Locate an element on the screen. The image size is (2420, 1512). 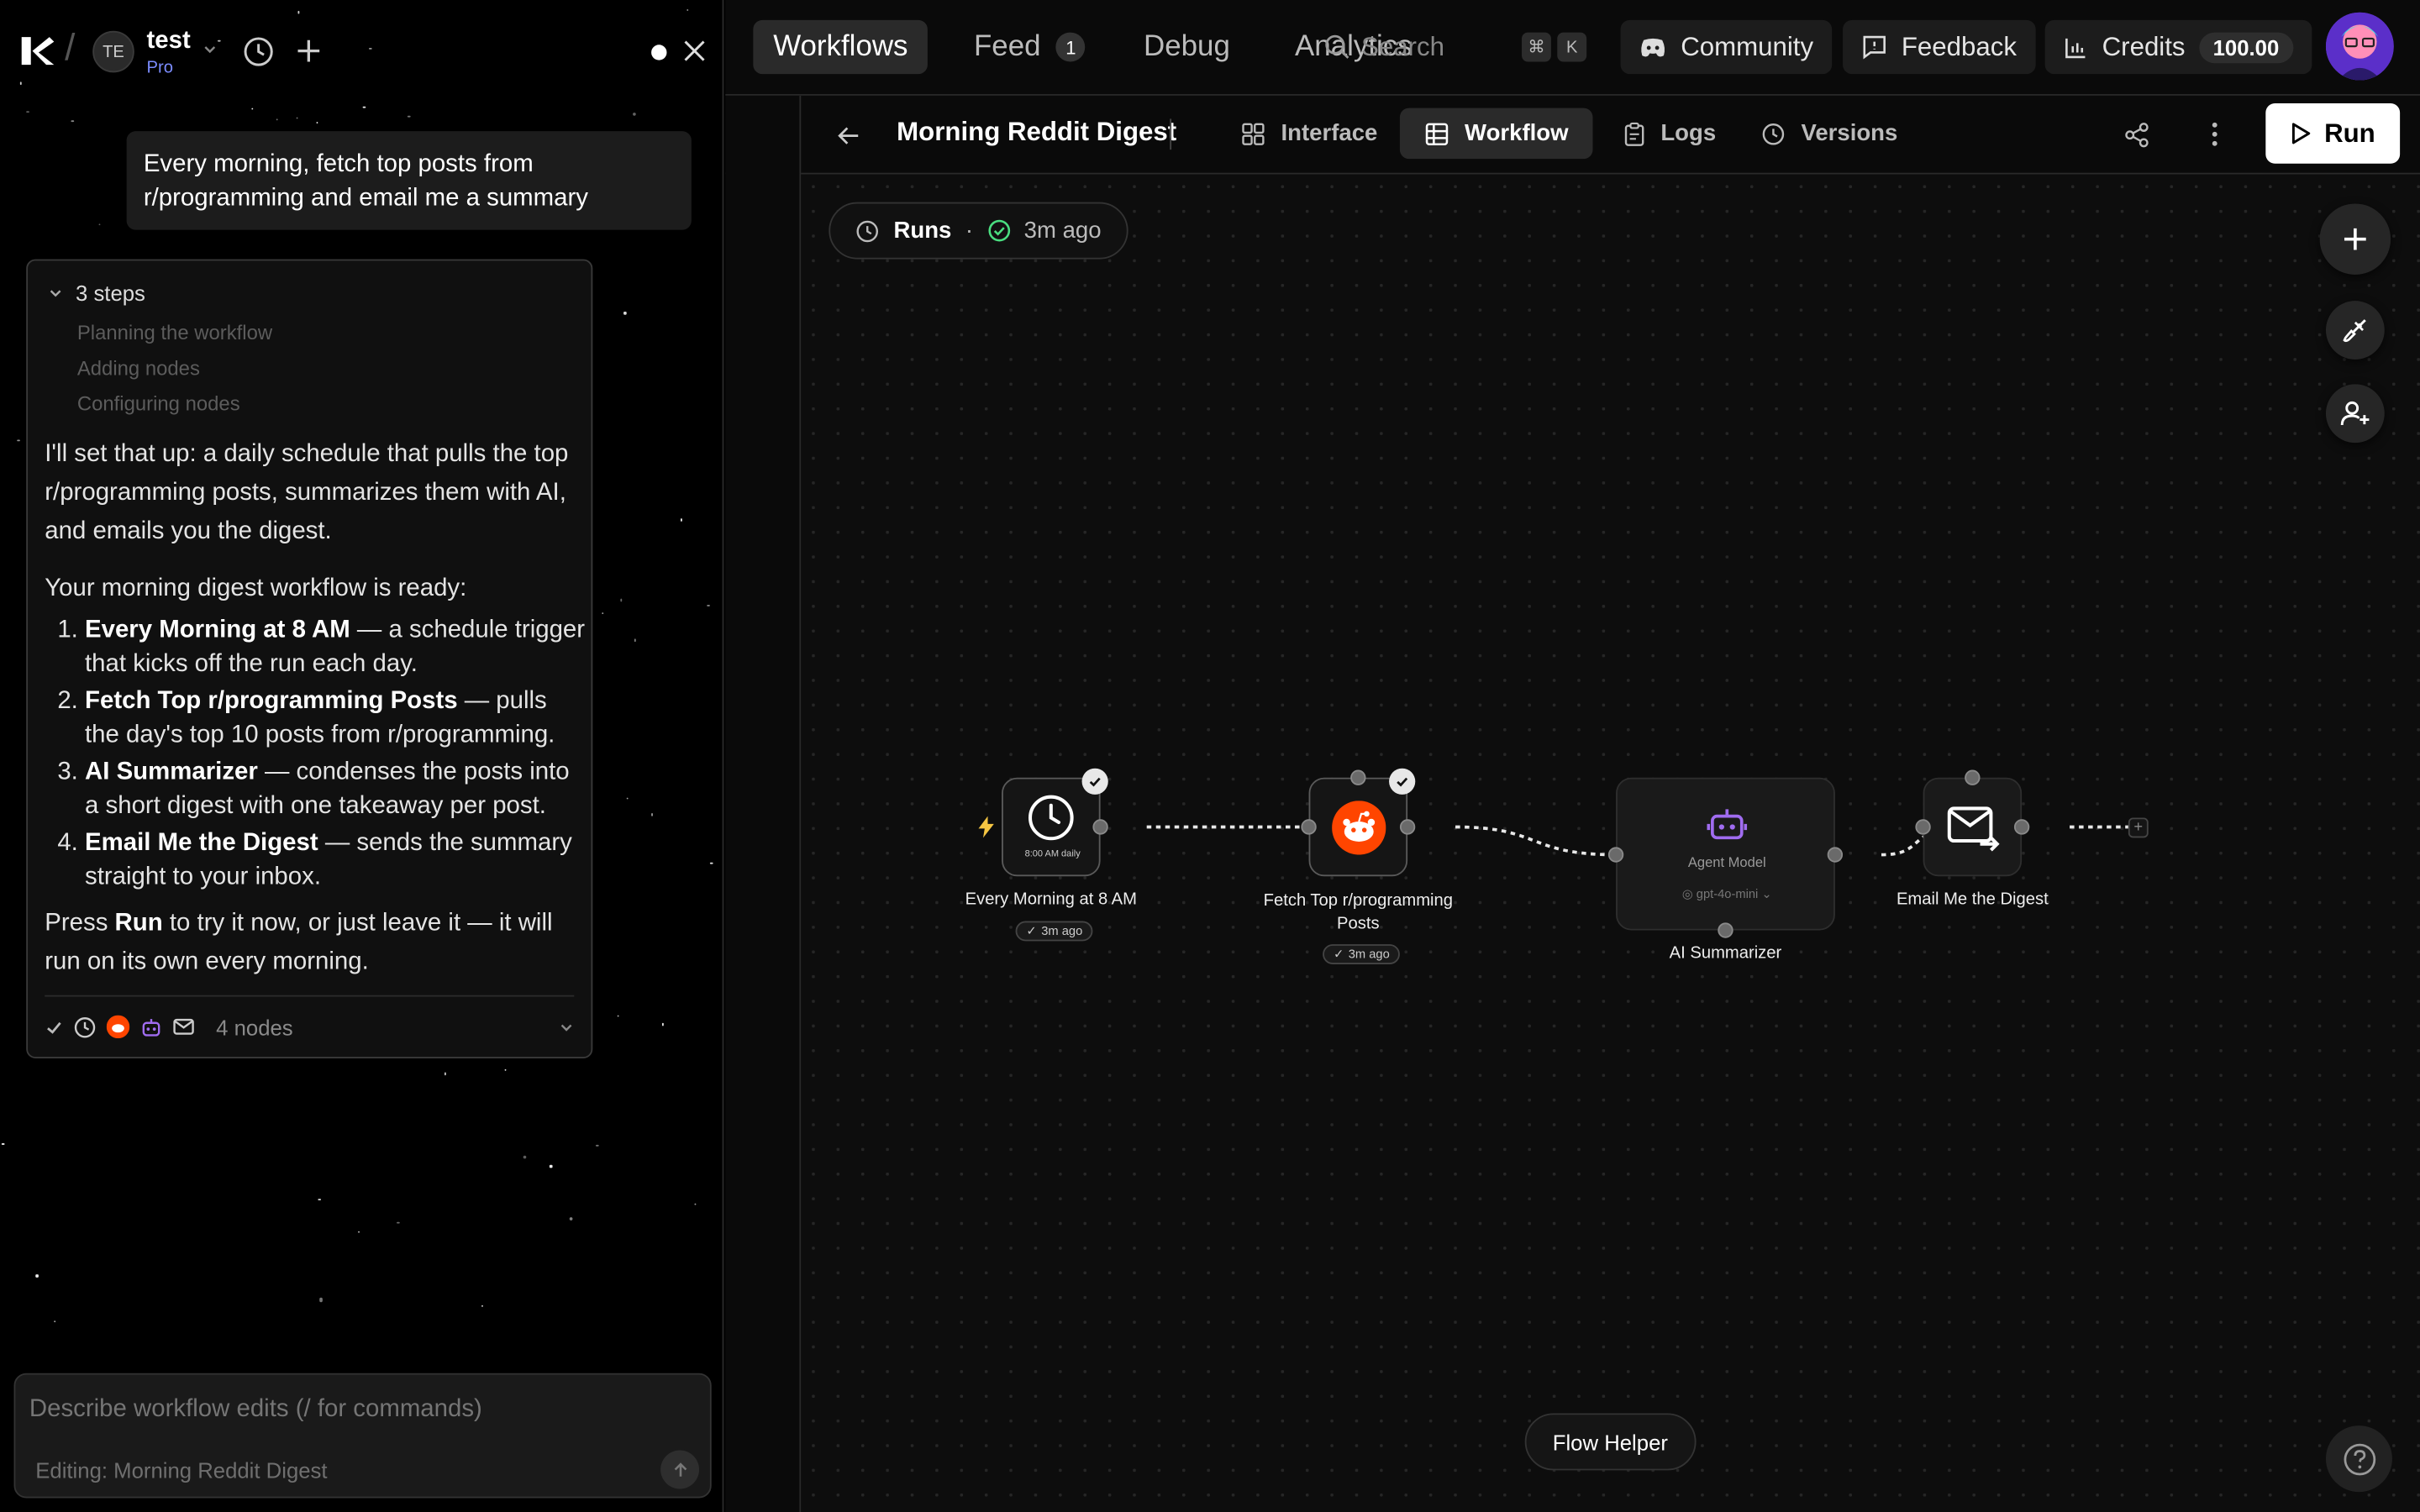
feedback-button: Feedback is located at coordinates (1939, 47).